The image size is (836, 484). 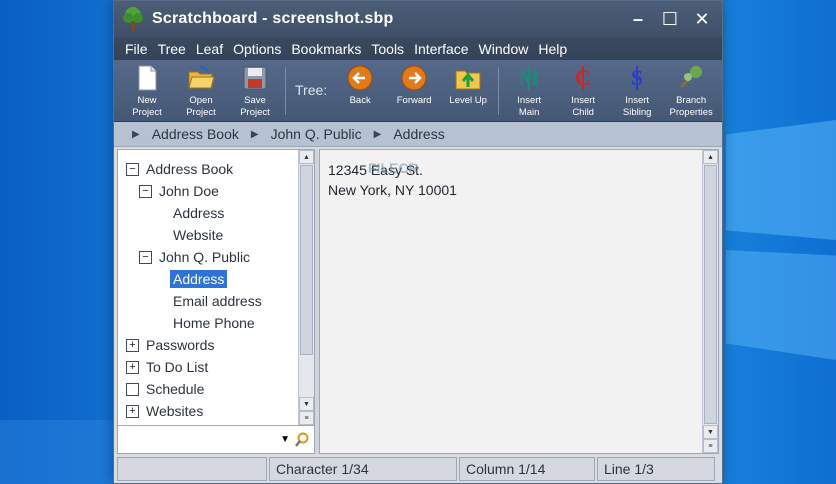 I want to click on tree-node: Address, so click(x=209, y=213).